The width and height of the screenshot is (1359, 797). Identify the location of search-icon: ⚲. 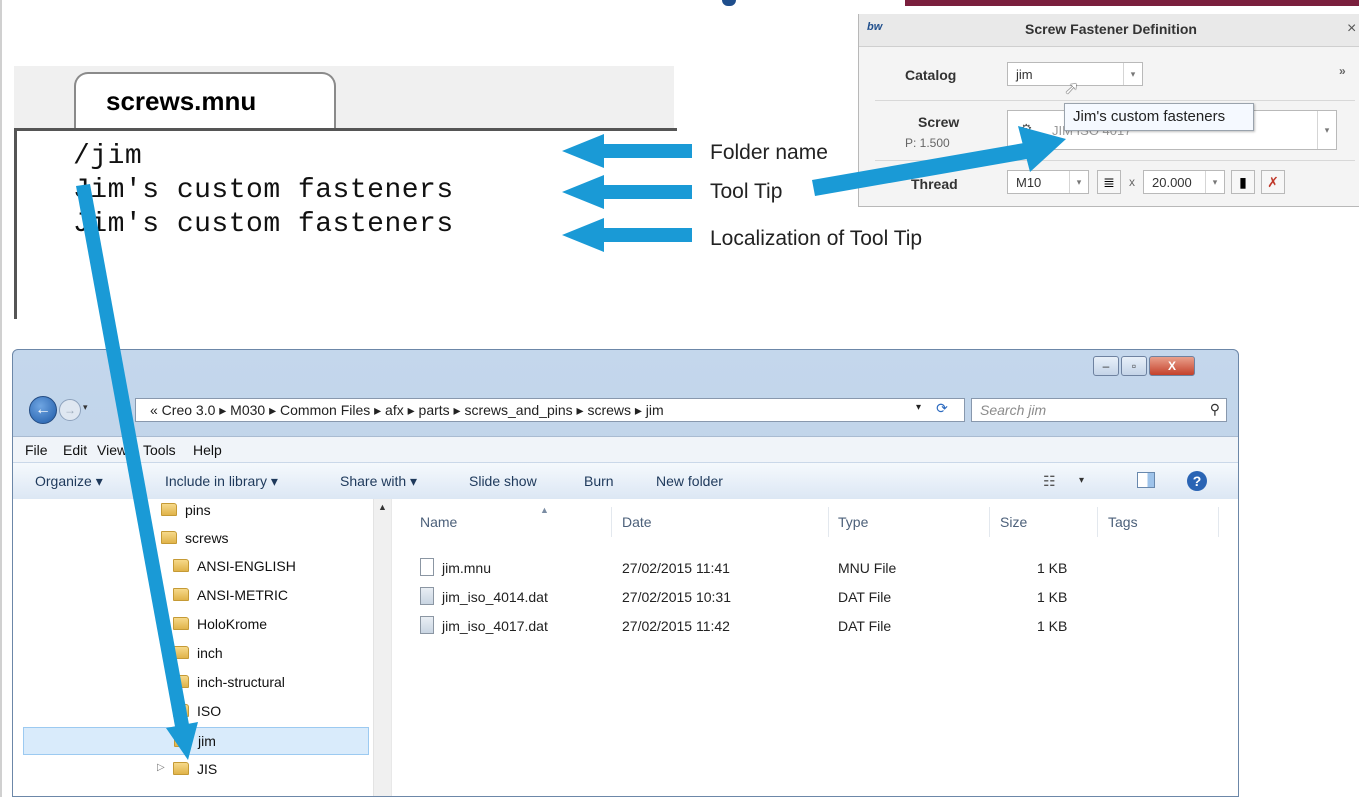
(1214, 409).